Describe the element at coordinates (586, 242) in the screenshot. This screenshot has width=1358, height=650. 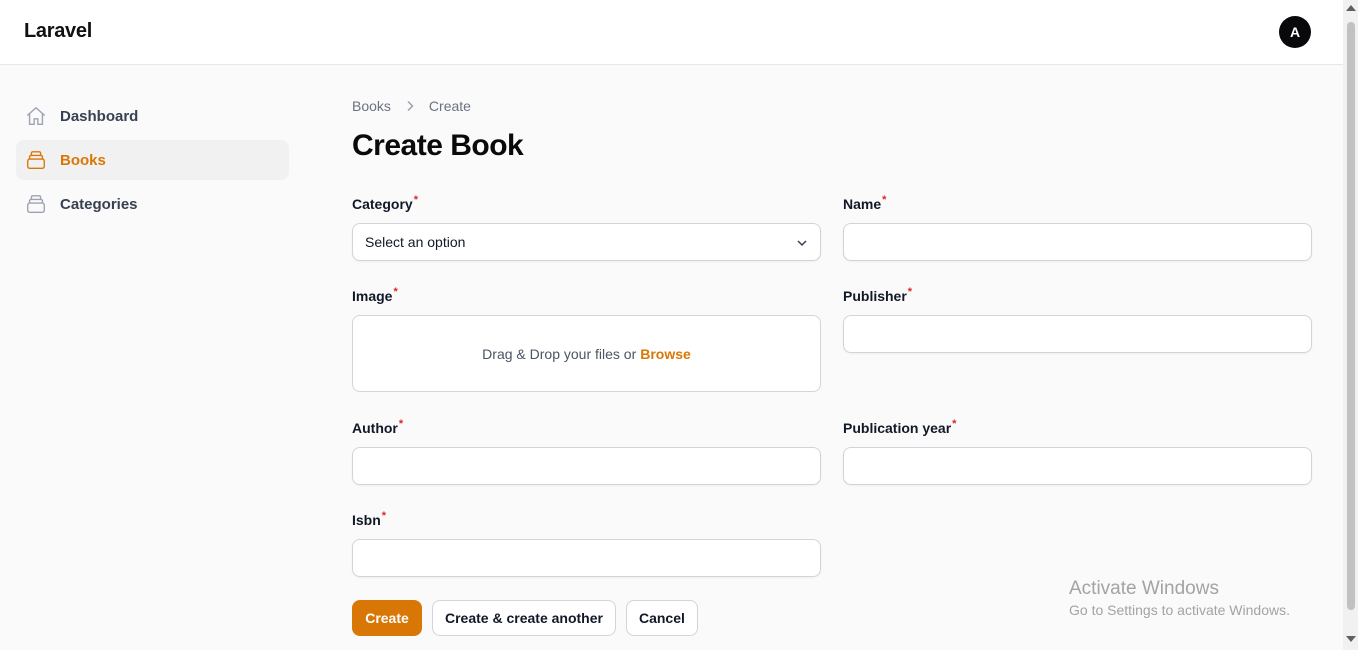
I see `category-select: Select an option` at that location.